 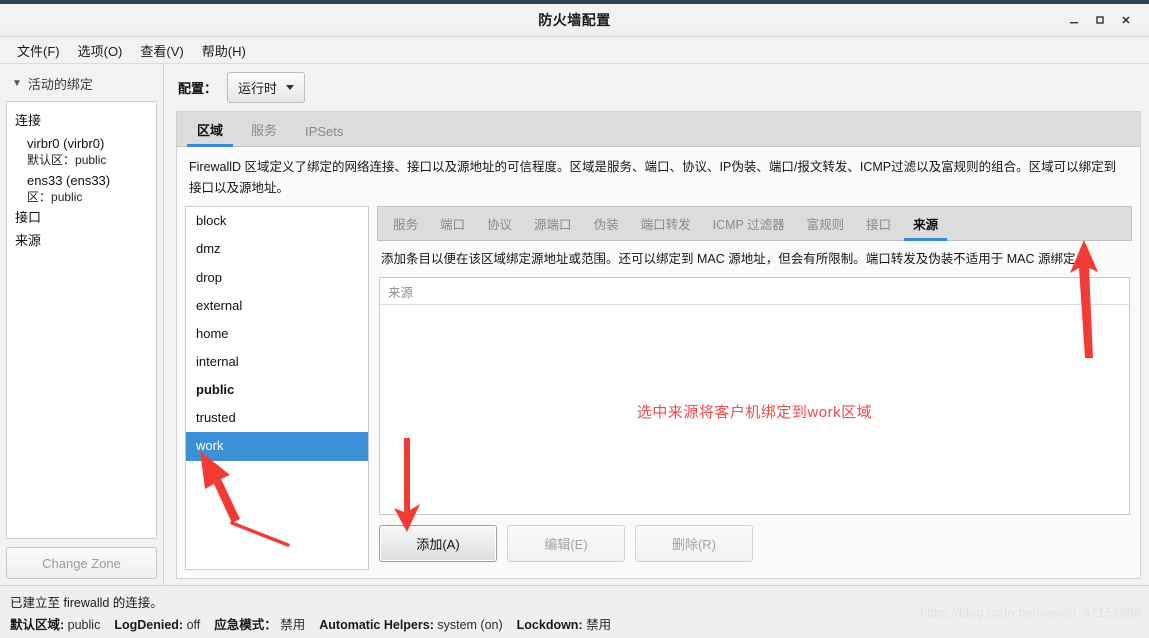 I want to click on config-toolbar: 配置： 运行时, so click(x=656, y=87).